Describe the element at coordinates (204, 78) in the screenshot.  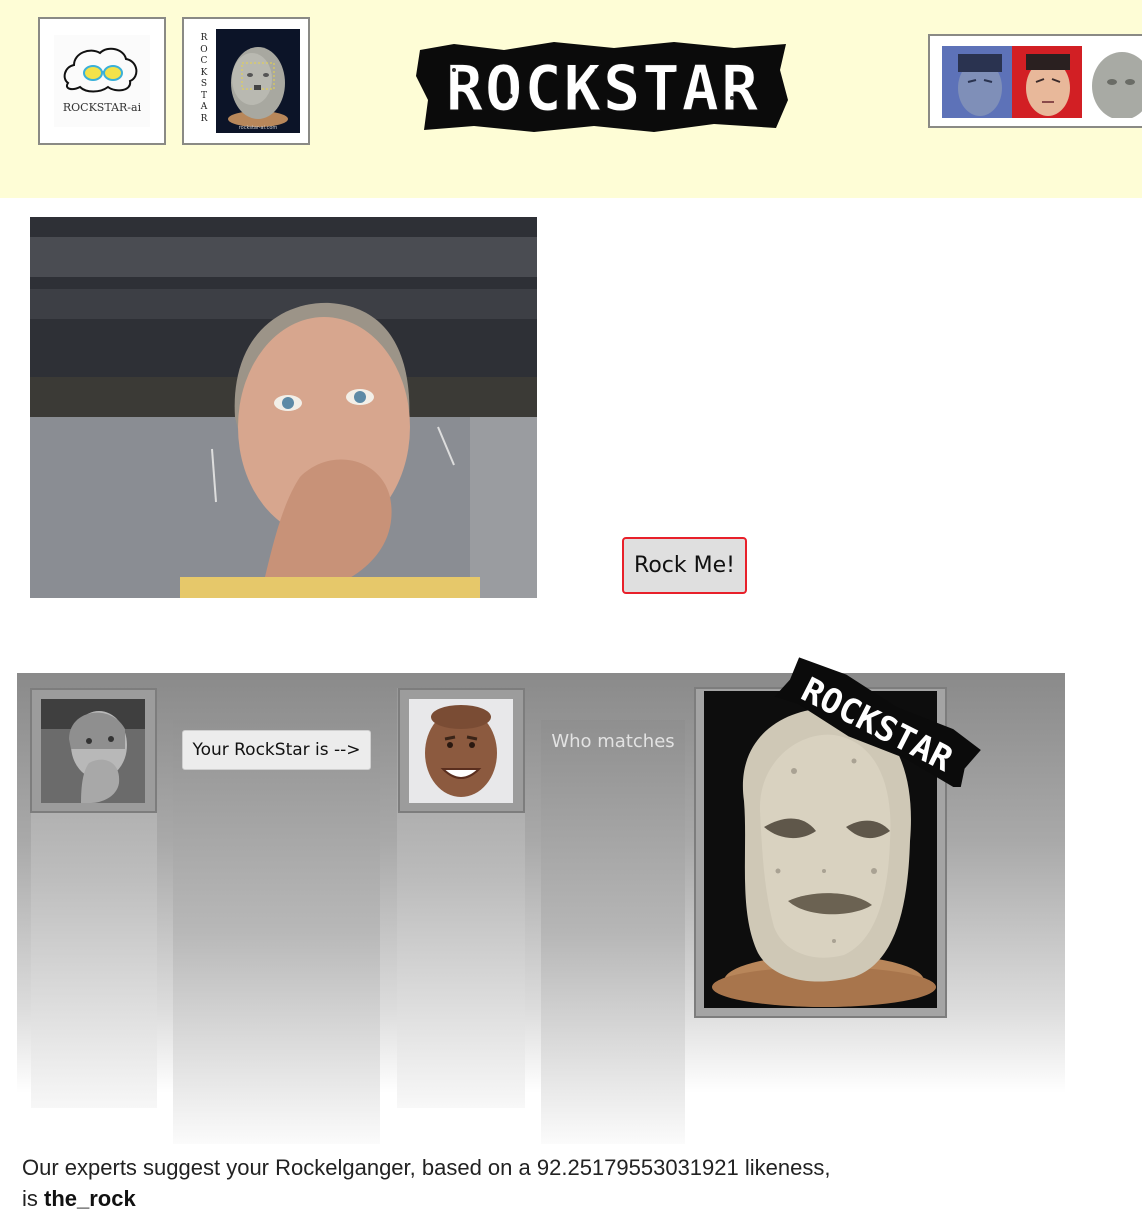
I see `vertical-rockstar-text: R O C K S T A R` at that location.